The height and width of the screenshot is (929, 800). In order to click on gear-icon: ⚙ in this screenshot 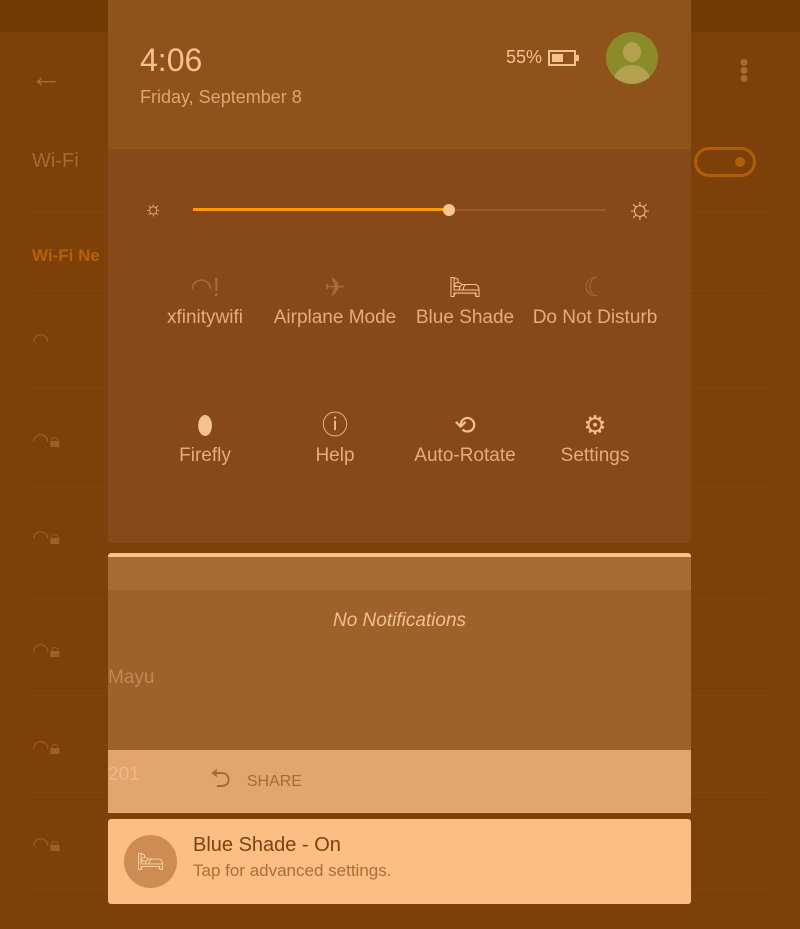, I will do `click(595, 425)`.